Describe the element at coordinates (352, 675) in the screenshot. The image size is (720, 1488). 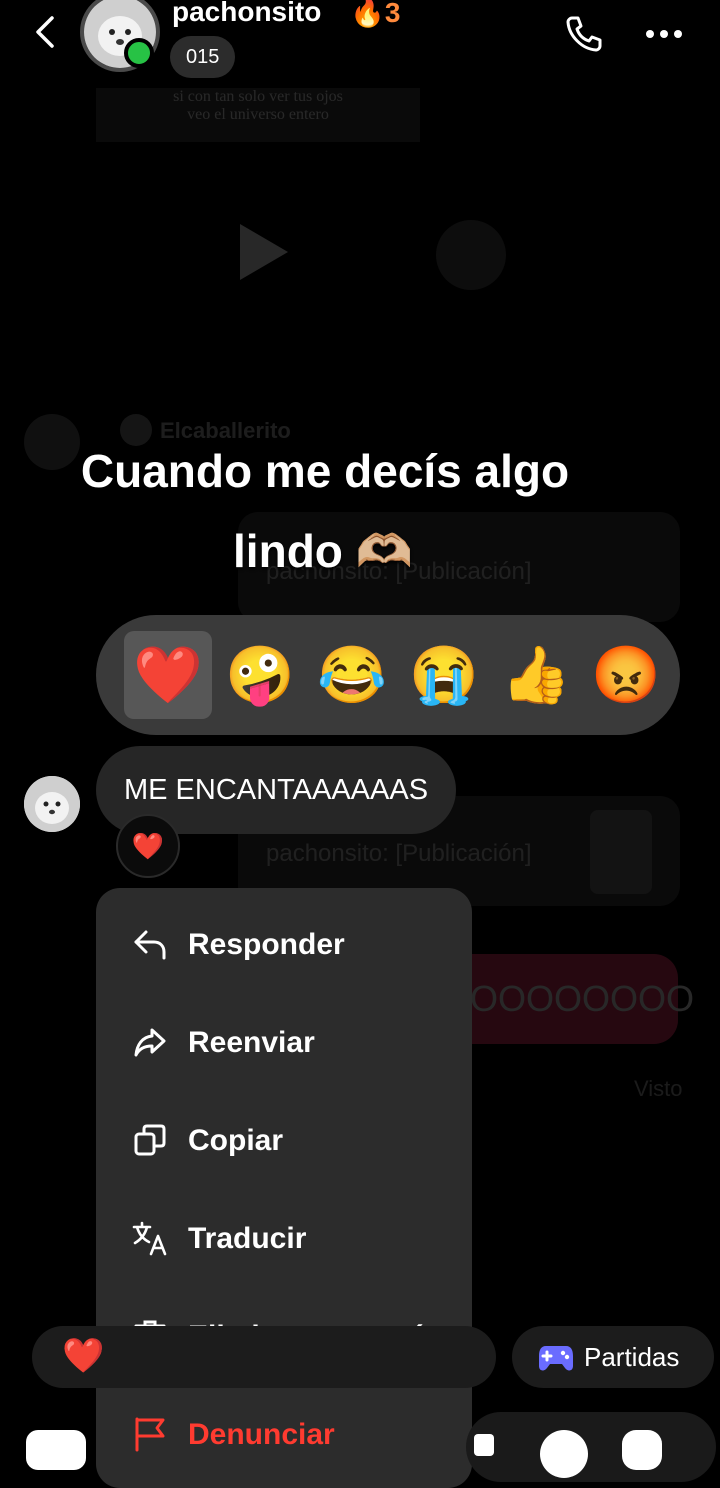
I see `reaction-laugh: 😂` at that location.